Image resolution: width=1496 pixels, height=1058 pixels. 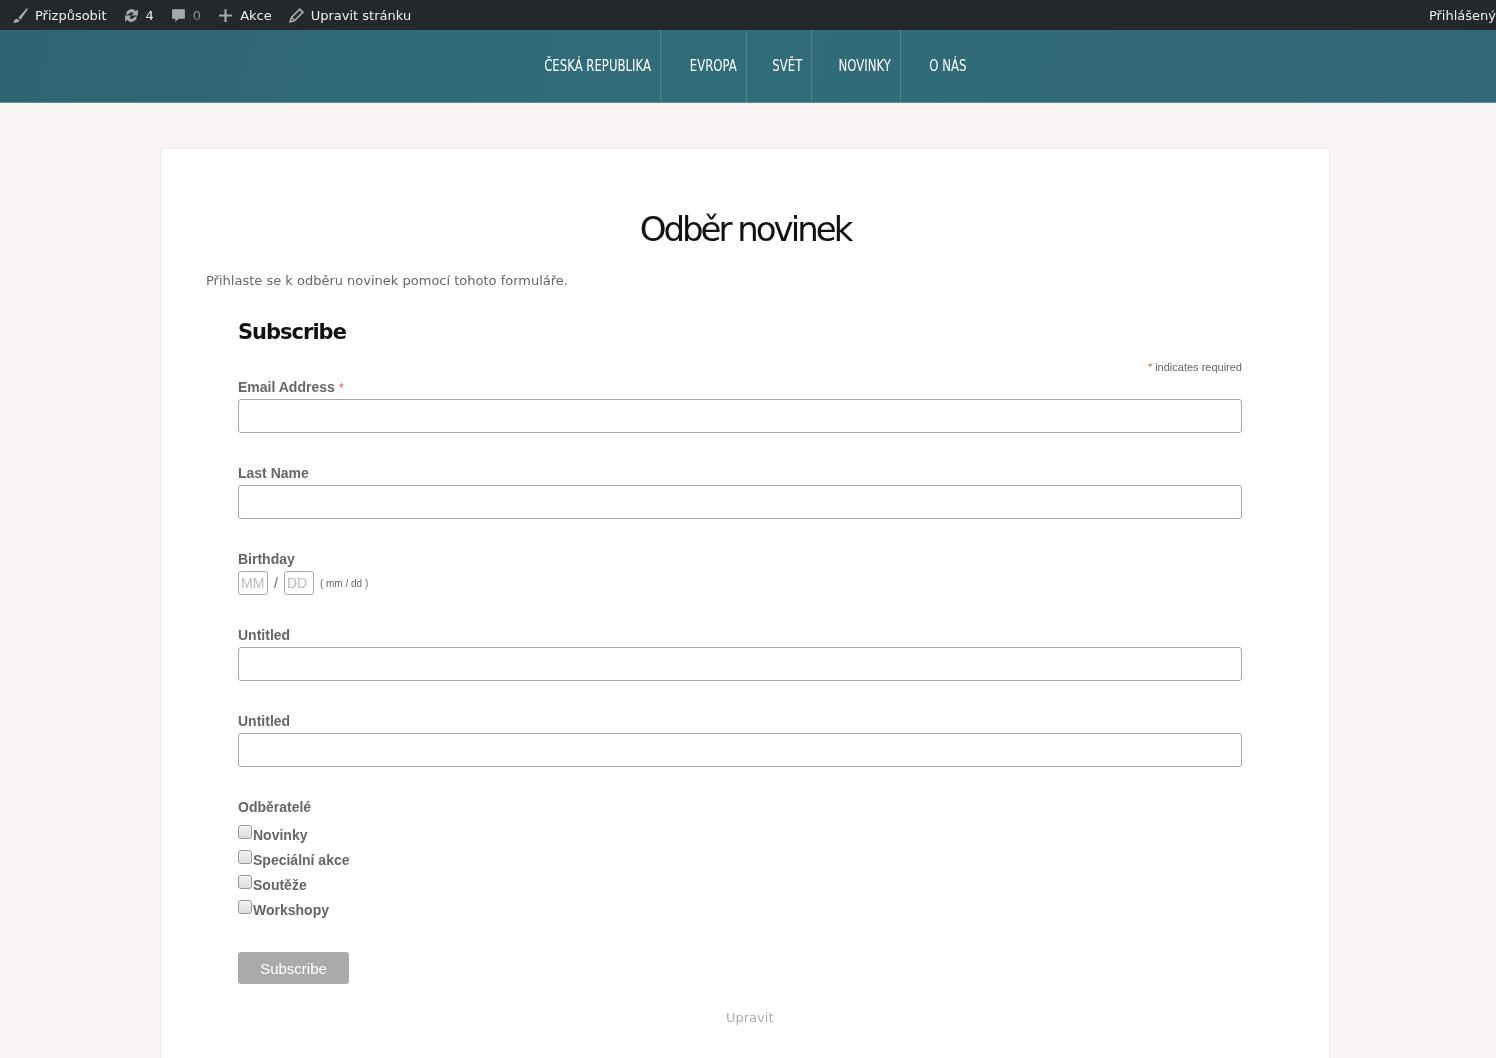 I want to click on checkbox-label: Novinky, so click(x=280, y=835).